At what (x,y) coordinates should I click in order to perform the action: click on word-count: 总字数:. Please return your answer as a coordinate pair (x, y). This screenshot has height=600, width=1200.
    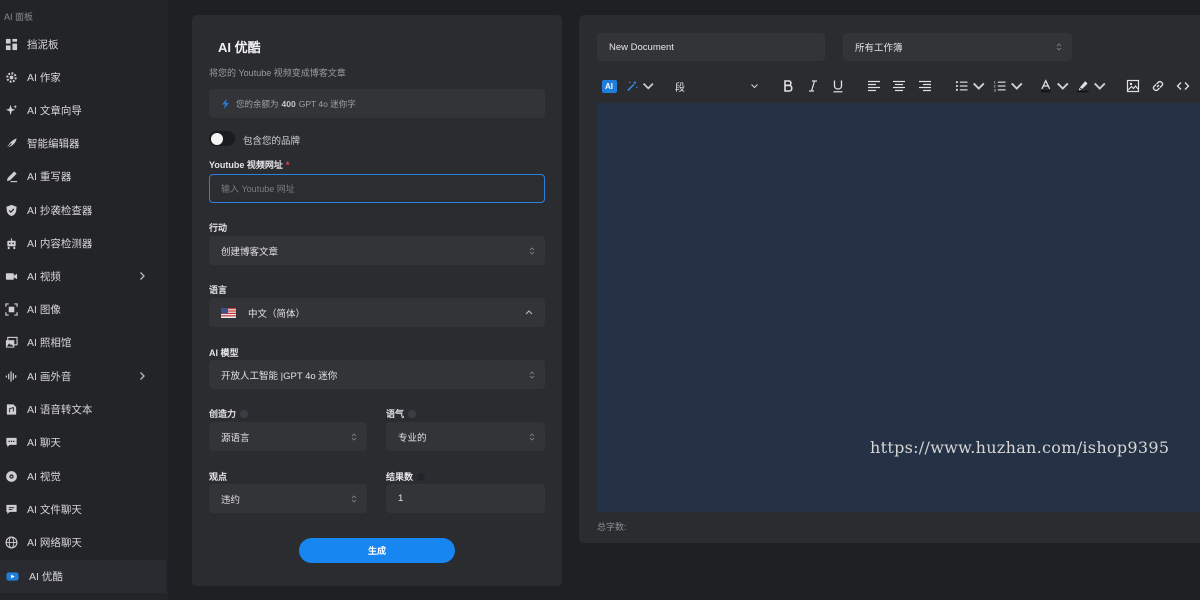
    Looking at the image, I should click on (612, 527).